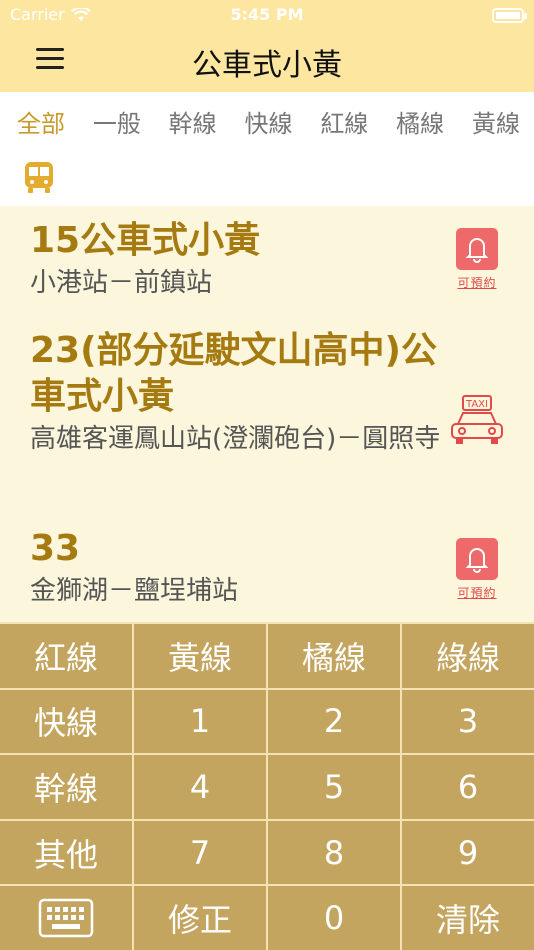 The width and height of the screenshot is (534, 950). Describe the element at coordinates (240, 567) in the screenshot. I see `route-item: 33 金獅湖－鹽埕埔站` at that location.